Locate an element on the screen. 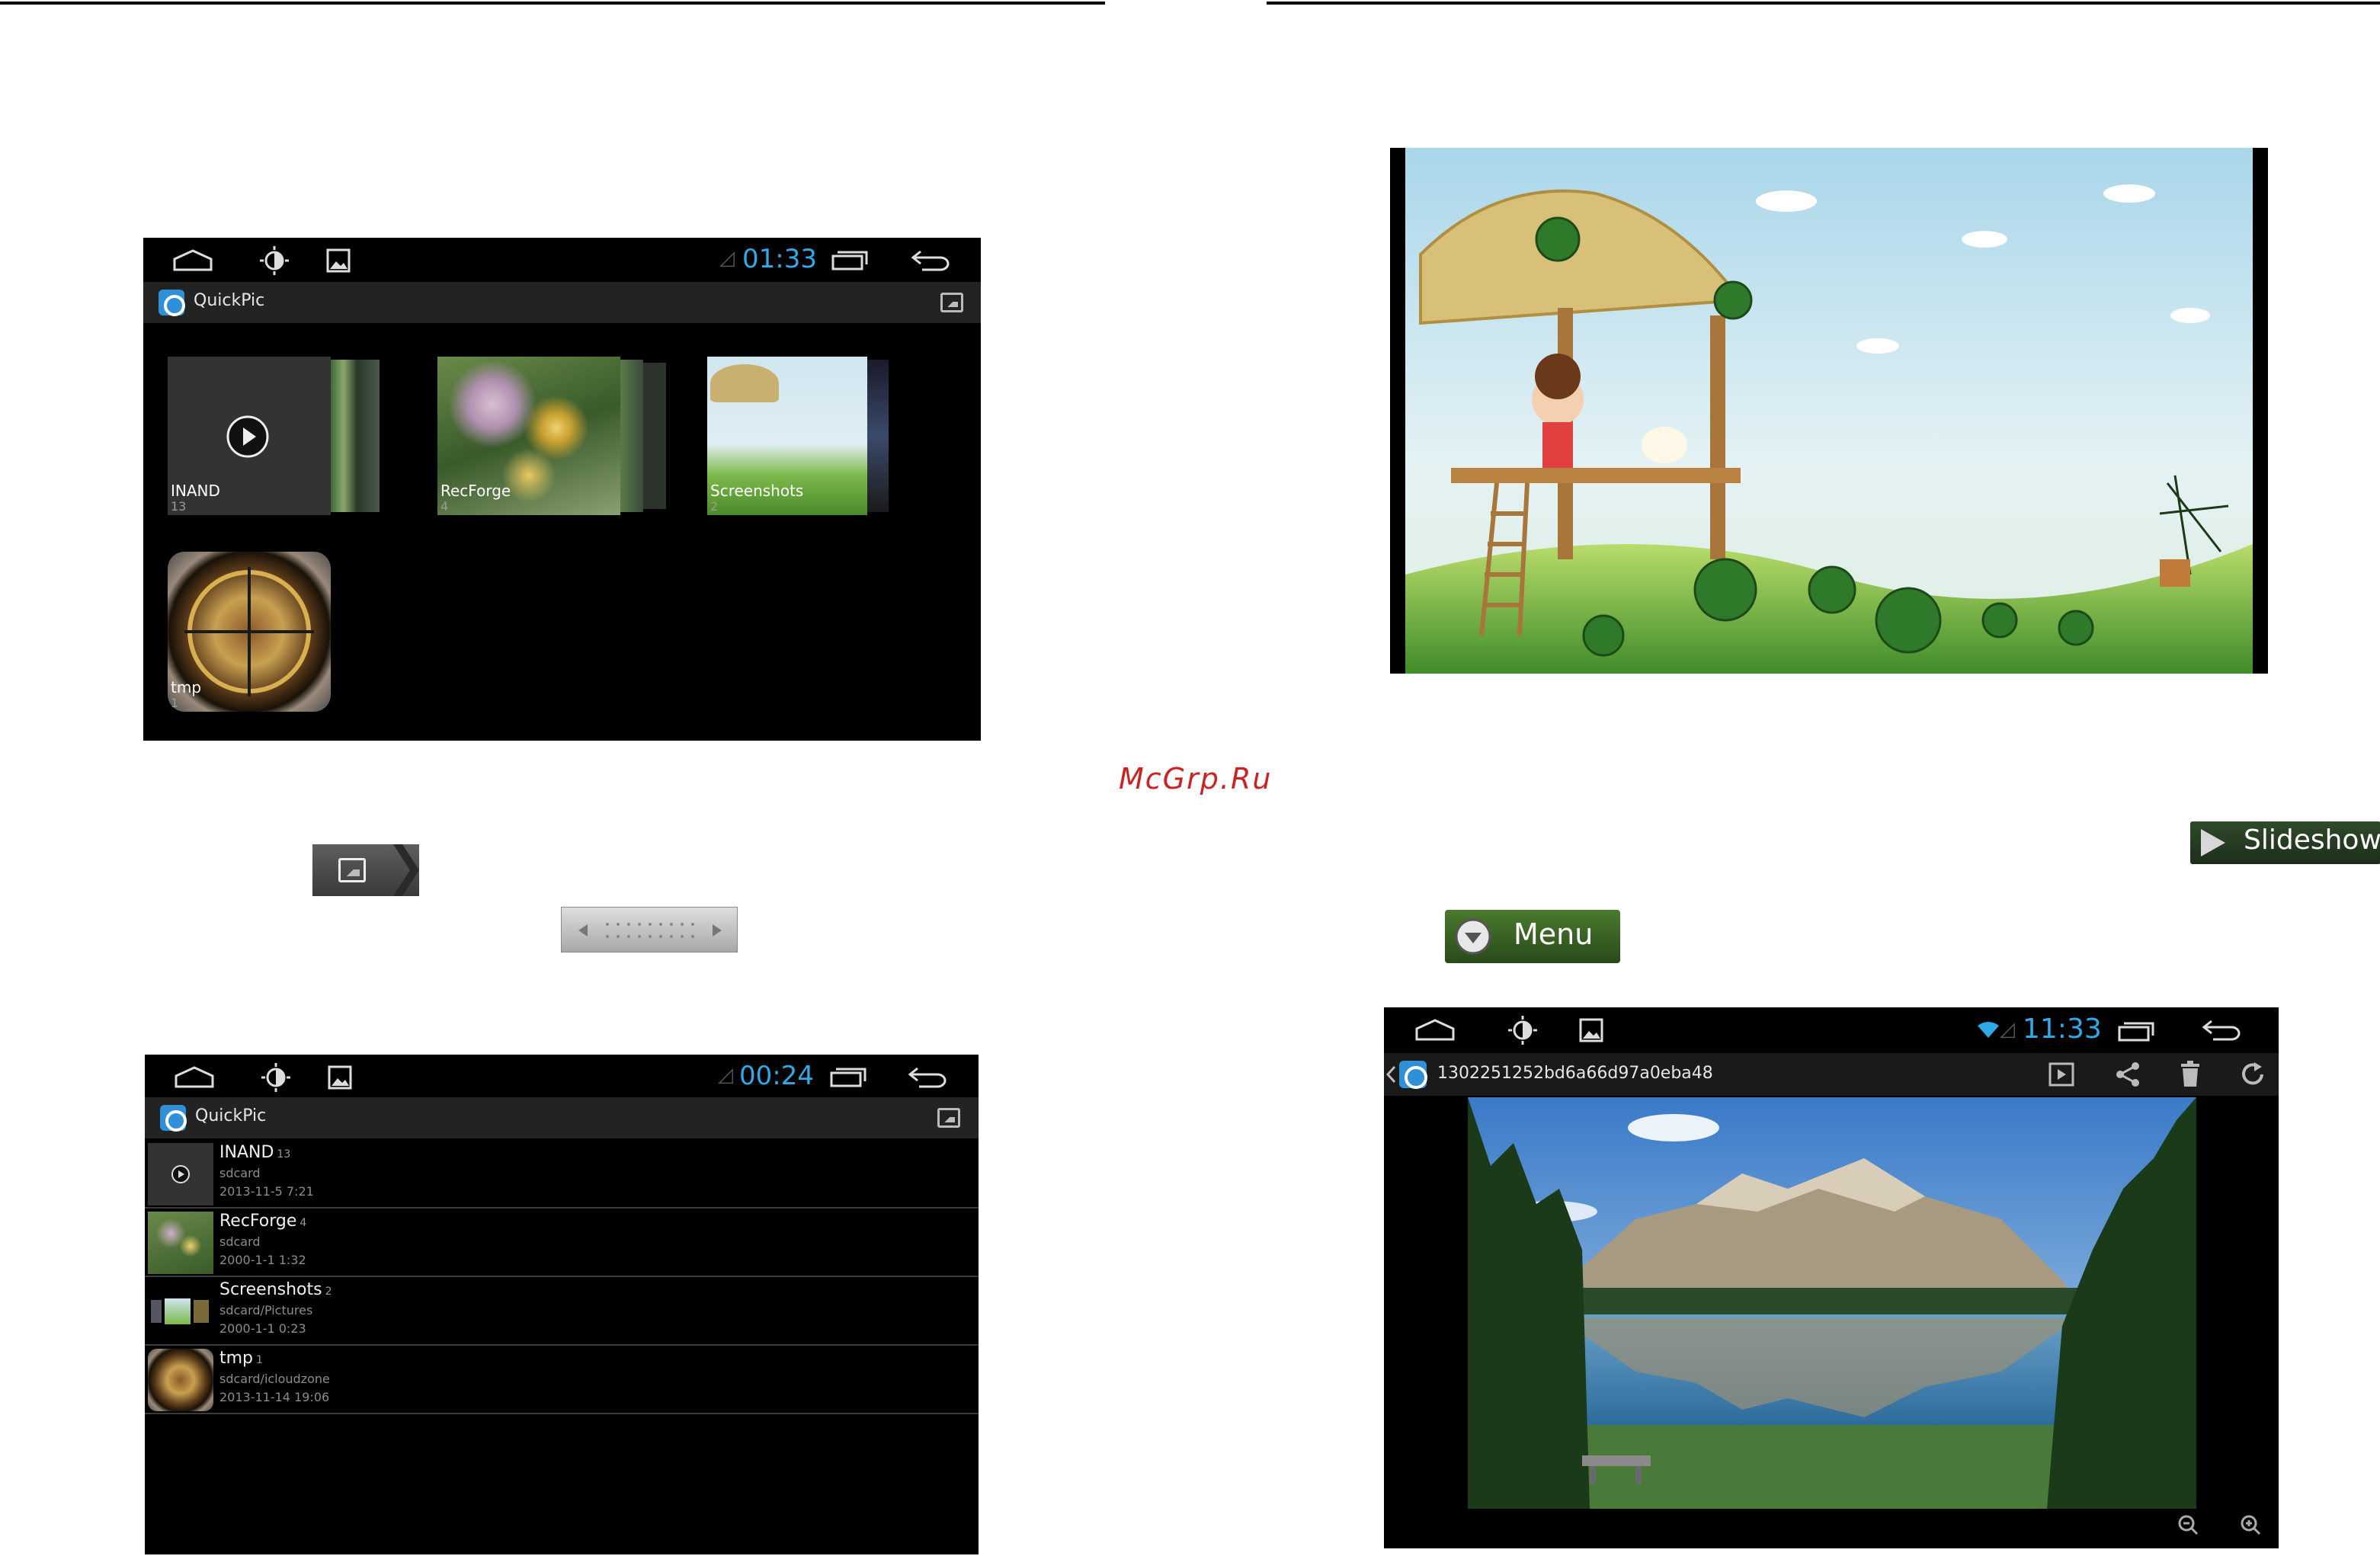  album-tile-screenshots: Screenshots 2 is located at coordinates (802, 436).